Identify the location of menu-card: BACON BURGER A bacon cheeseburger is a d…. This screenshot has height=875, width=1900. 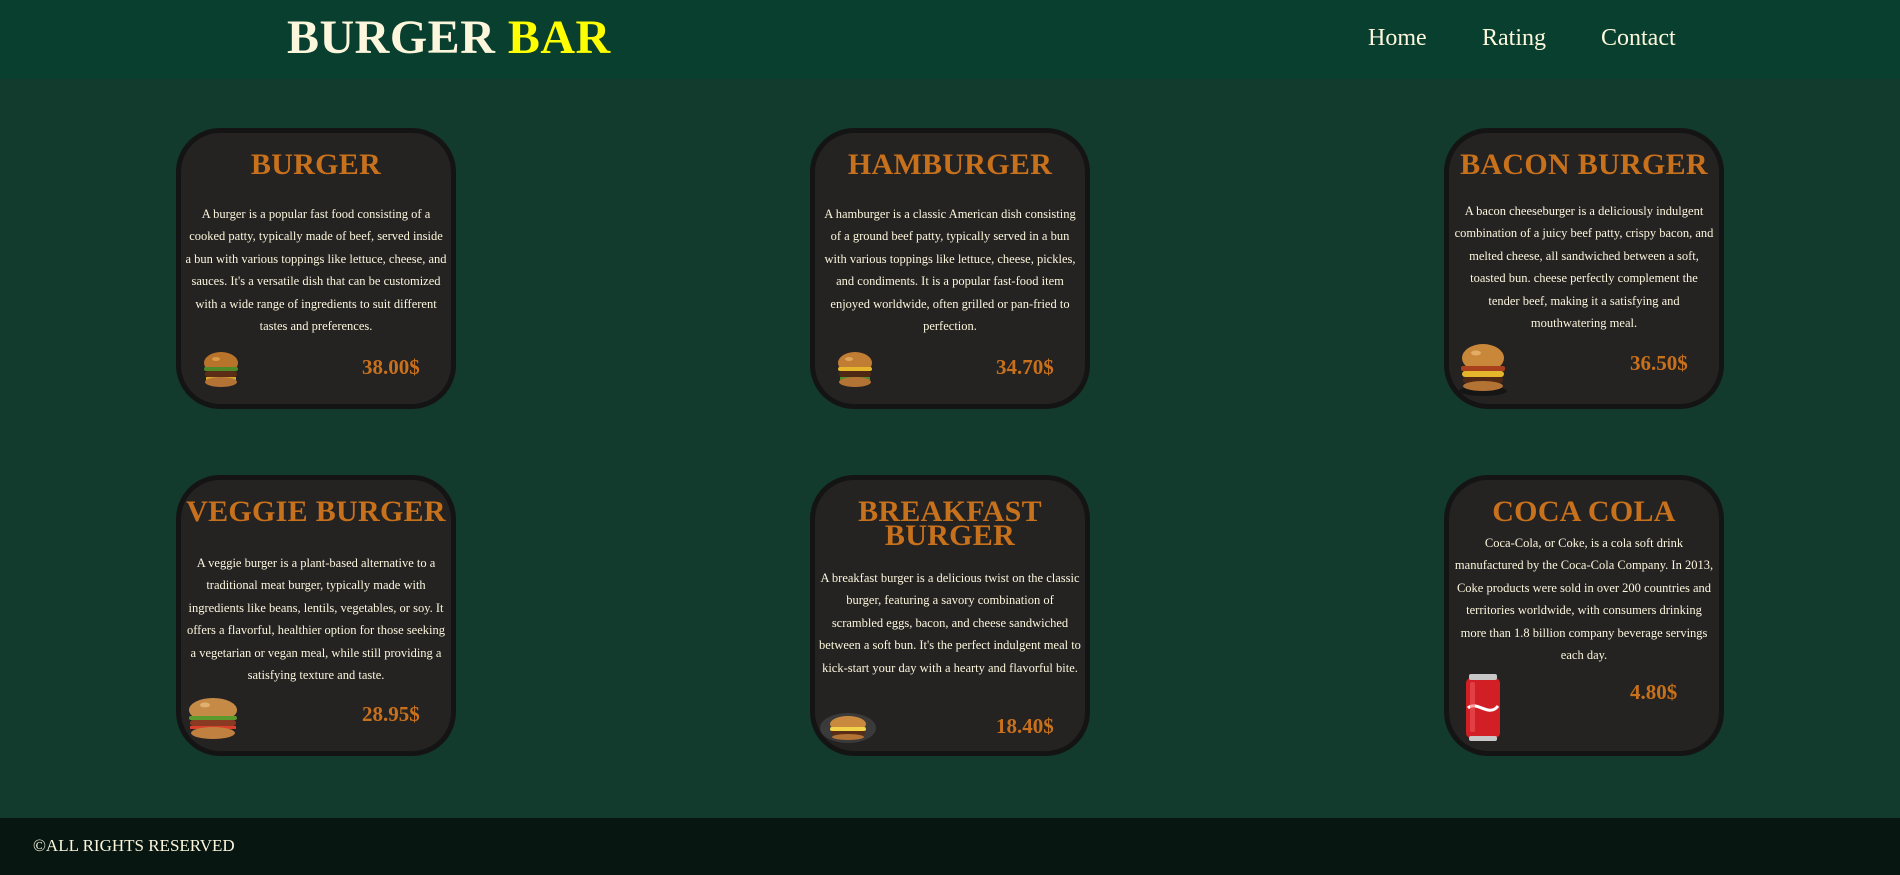
(1584, 268).